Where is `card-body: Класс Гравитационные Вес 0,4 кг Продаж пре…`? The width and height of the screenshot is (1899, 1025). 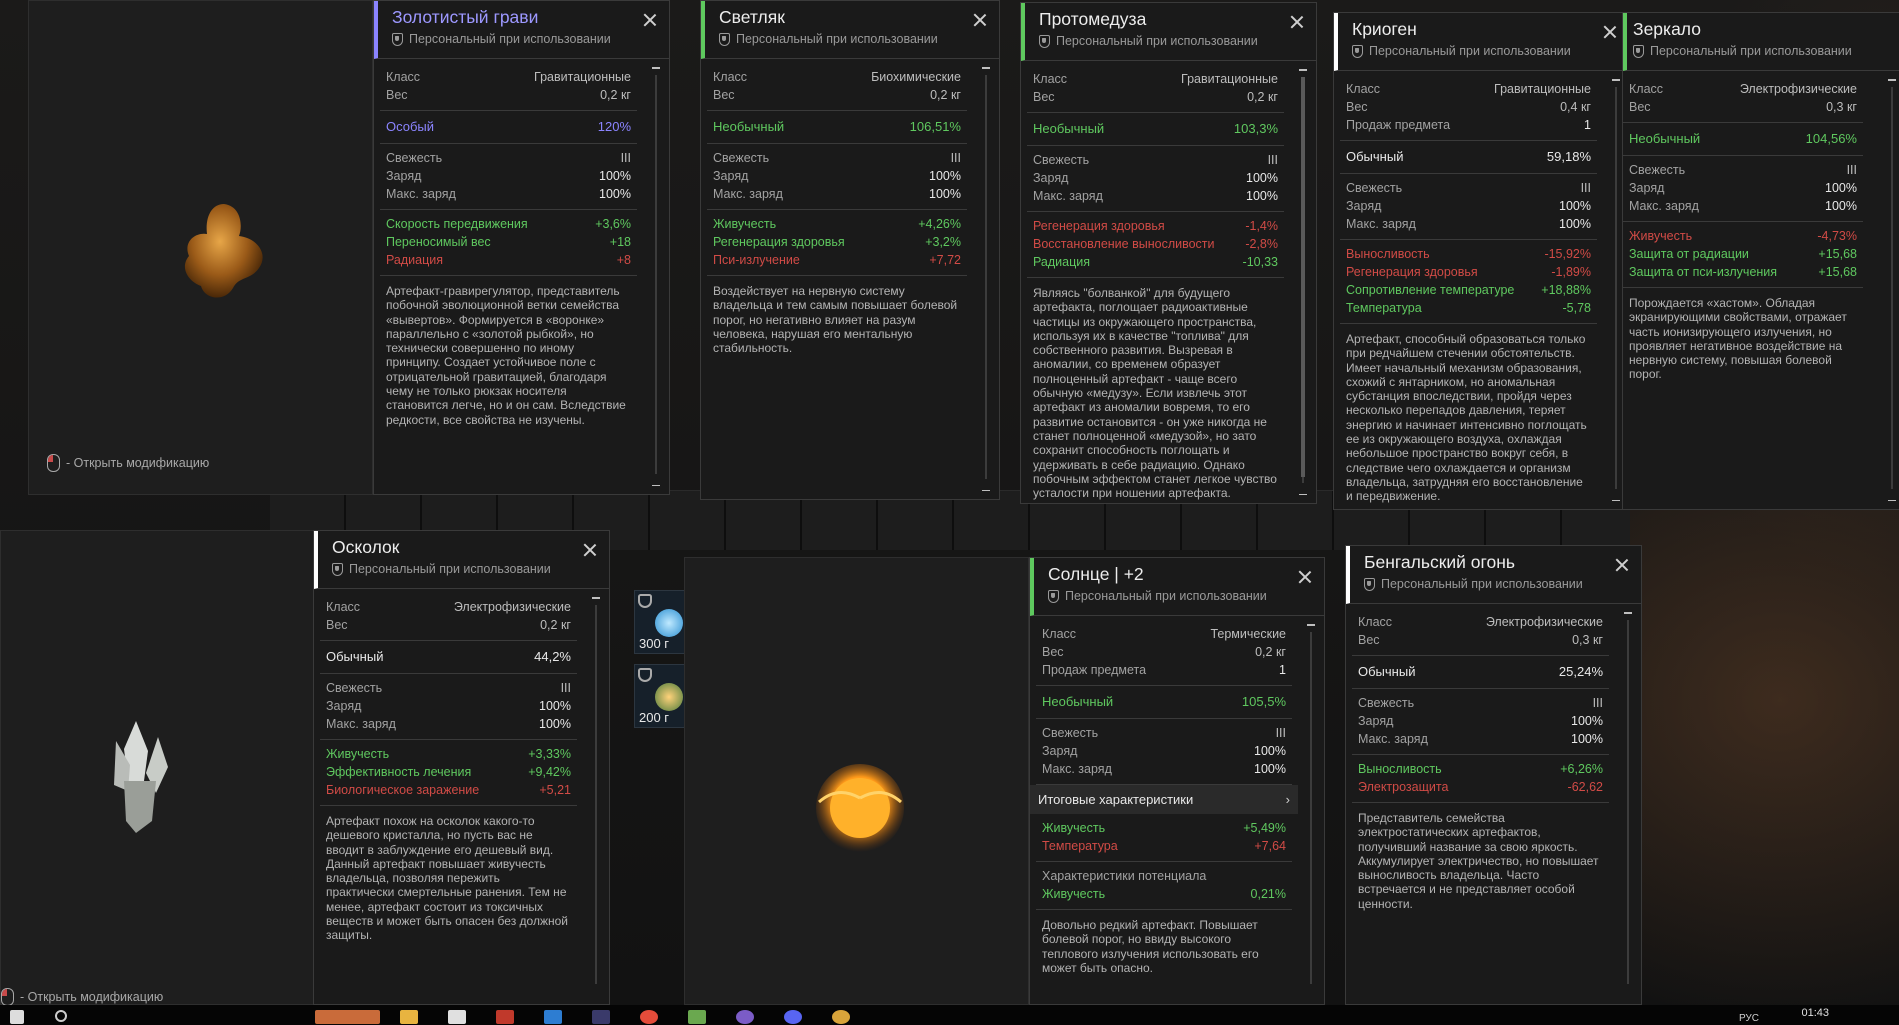 card-body: Класс Гравитационные Вес 0,4 кг Продаж пре… is located at coordinates (1468, 290).